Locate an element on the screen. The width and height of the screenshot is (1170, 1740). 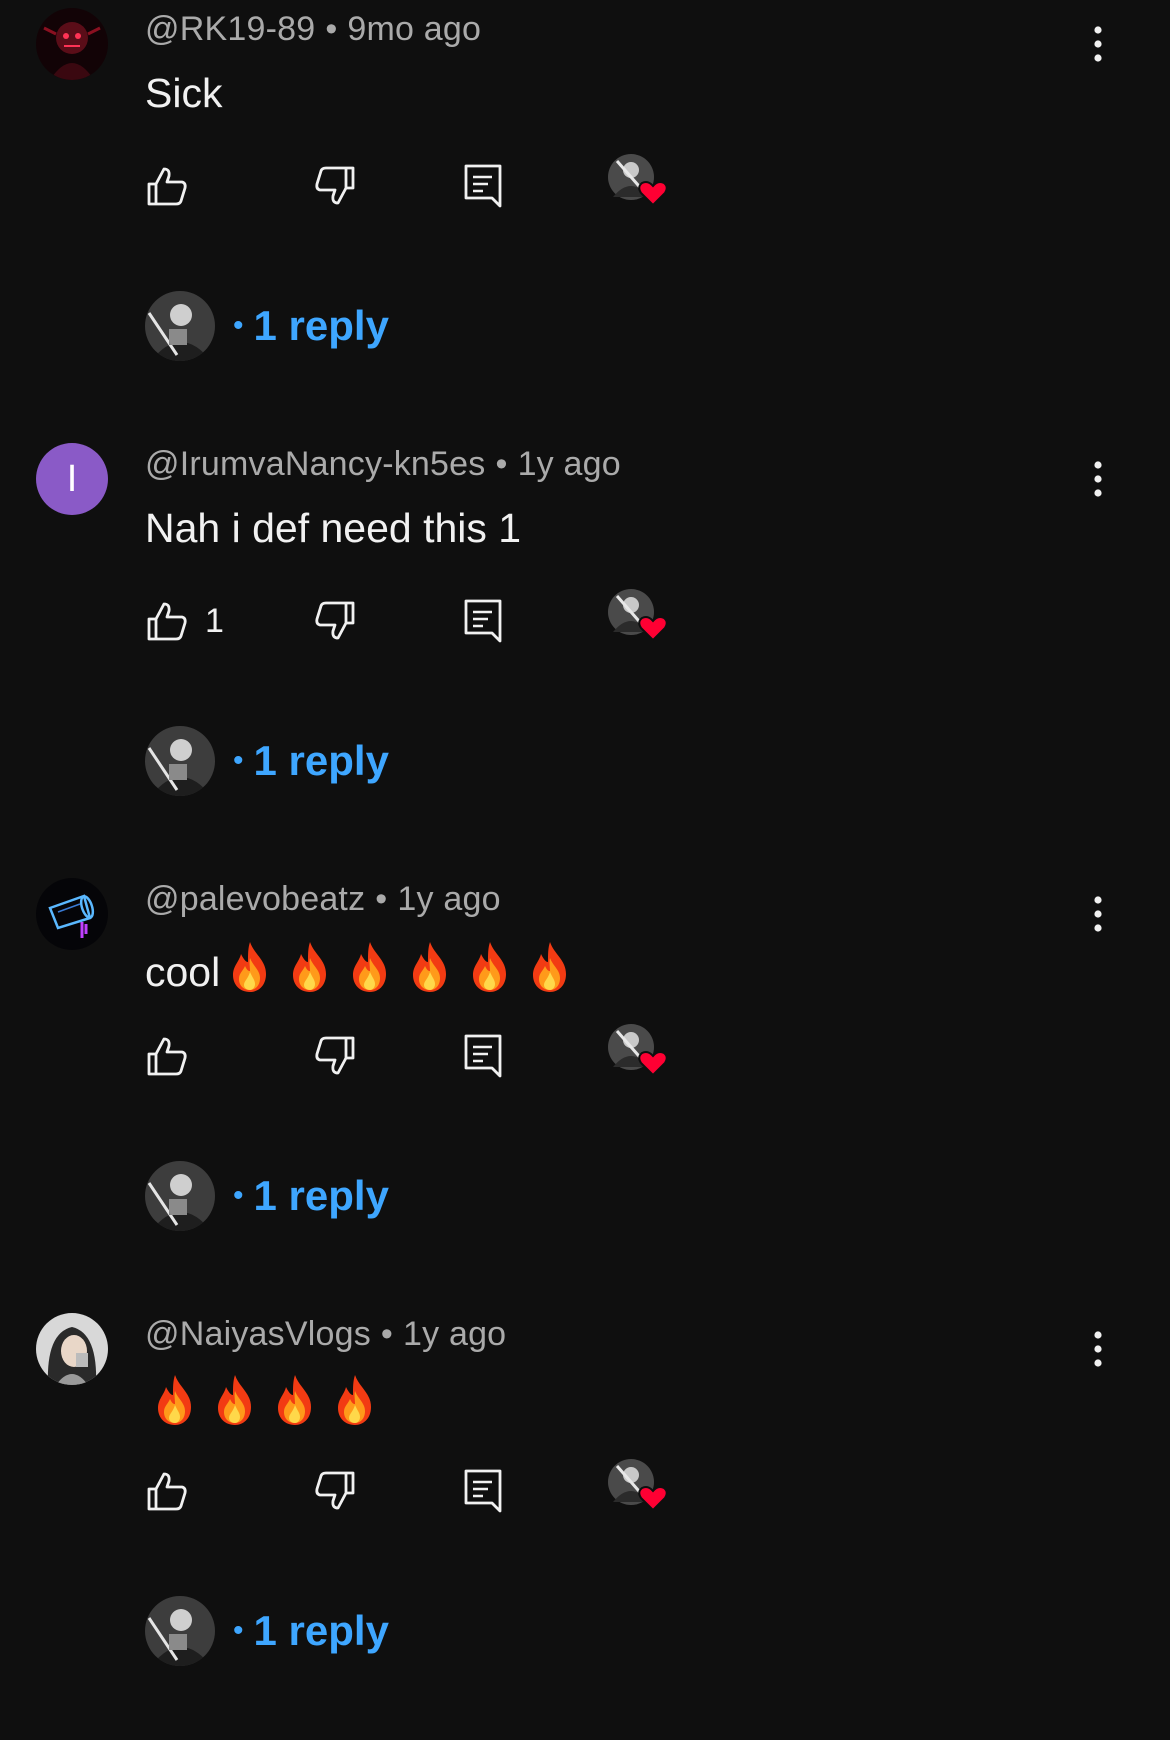
comment-author: @IrumvaNancy-kn5es is located at coordinates (315, 464).